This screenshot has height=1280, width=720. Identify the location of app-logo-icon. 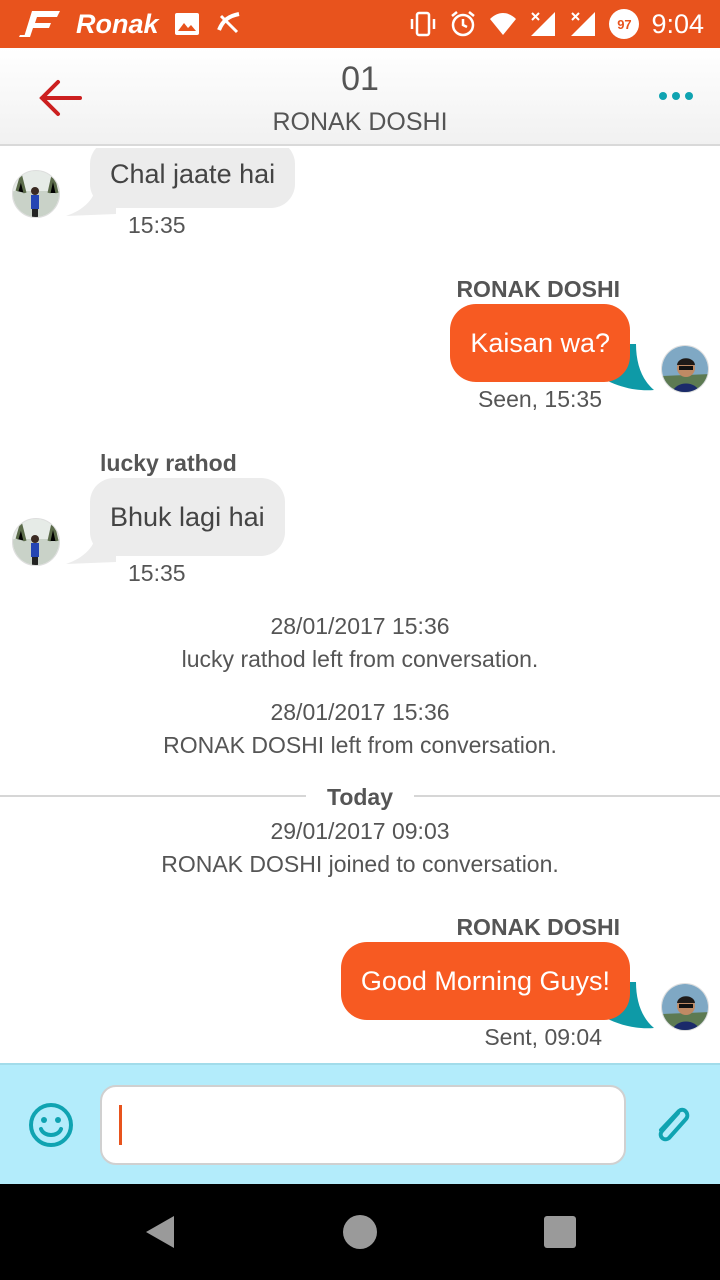
(39, 24).